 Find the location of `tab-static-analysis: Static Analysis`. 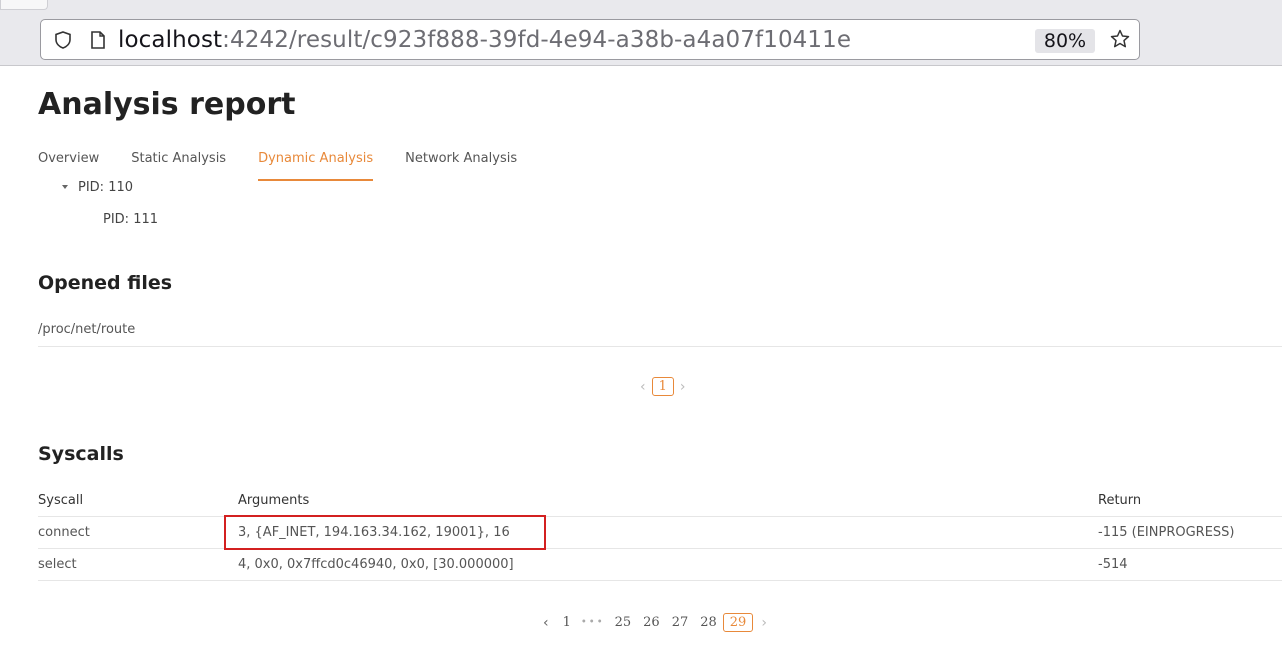

tab-static-analysis: Static Analysis is located at coordinates (178, 165).